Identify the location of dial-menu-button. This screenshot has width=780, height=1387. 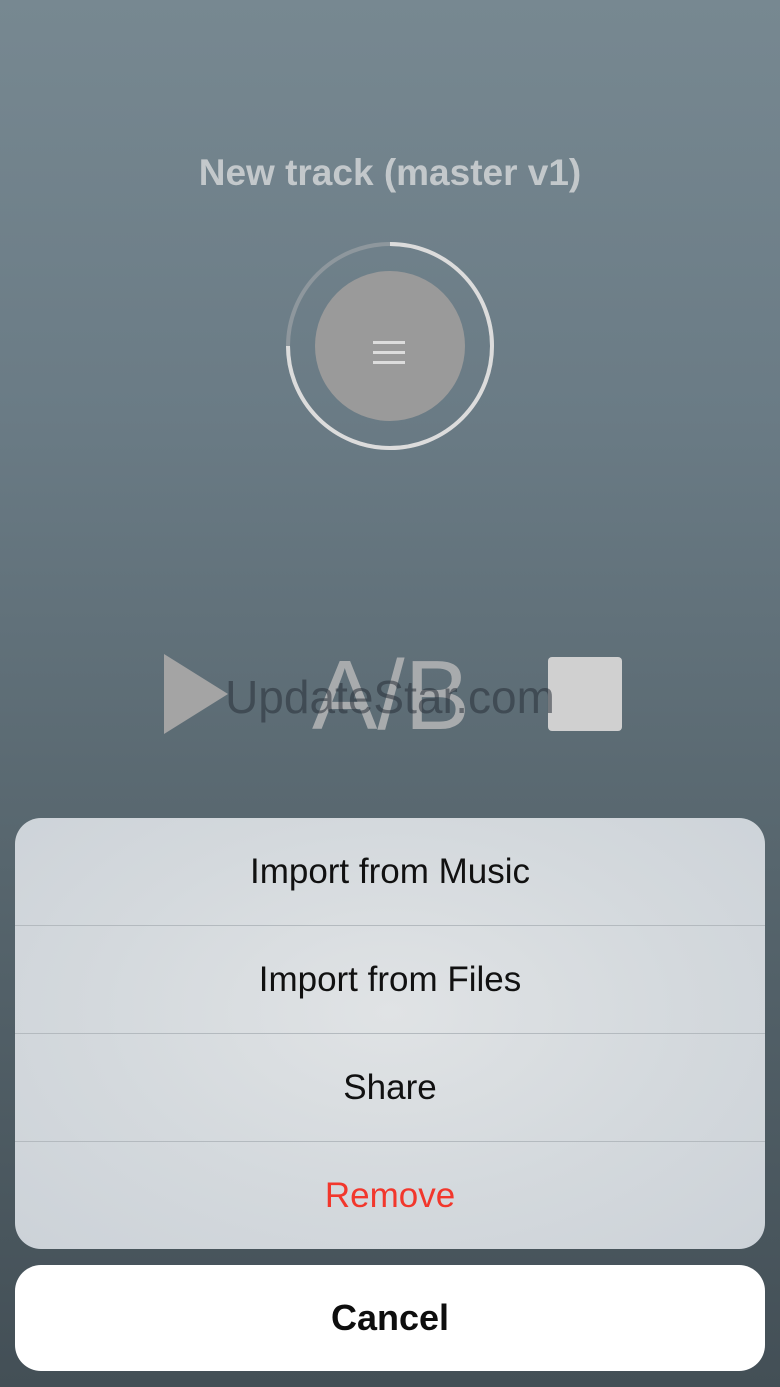
(390, 346).